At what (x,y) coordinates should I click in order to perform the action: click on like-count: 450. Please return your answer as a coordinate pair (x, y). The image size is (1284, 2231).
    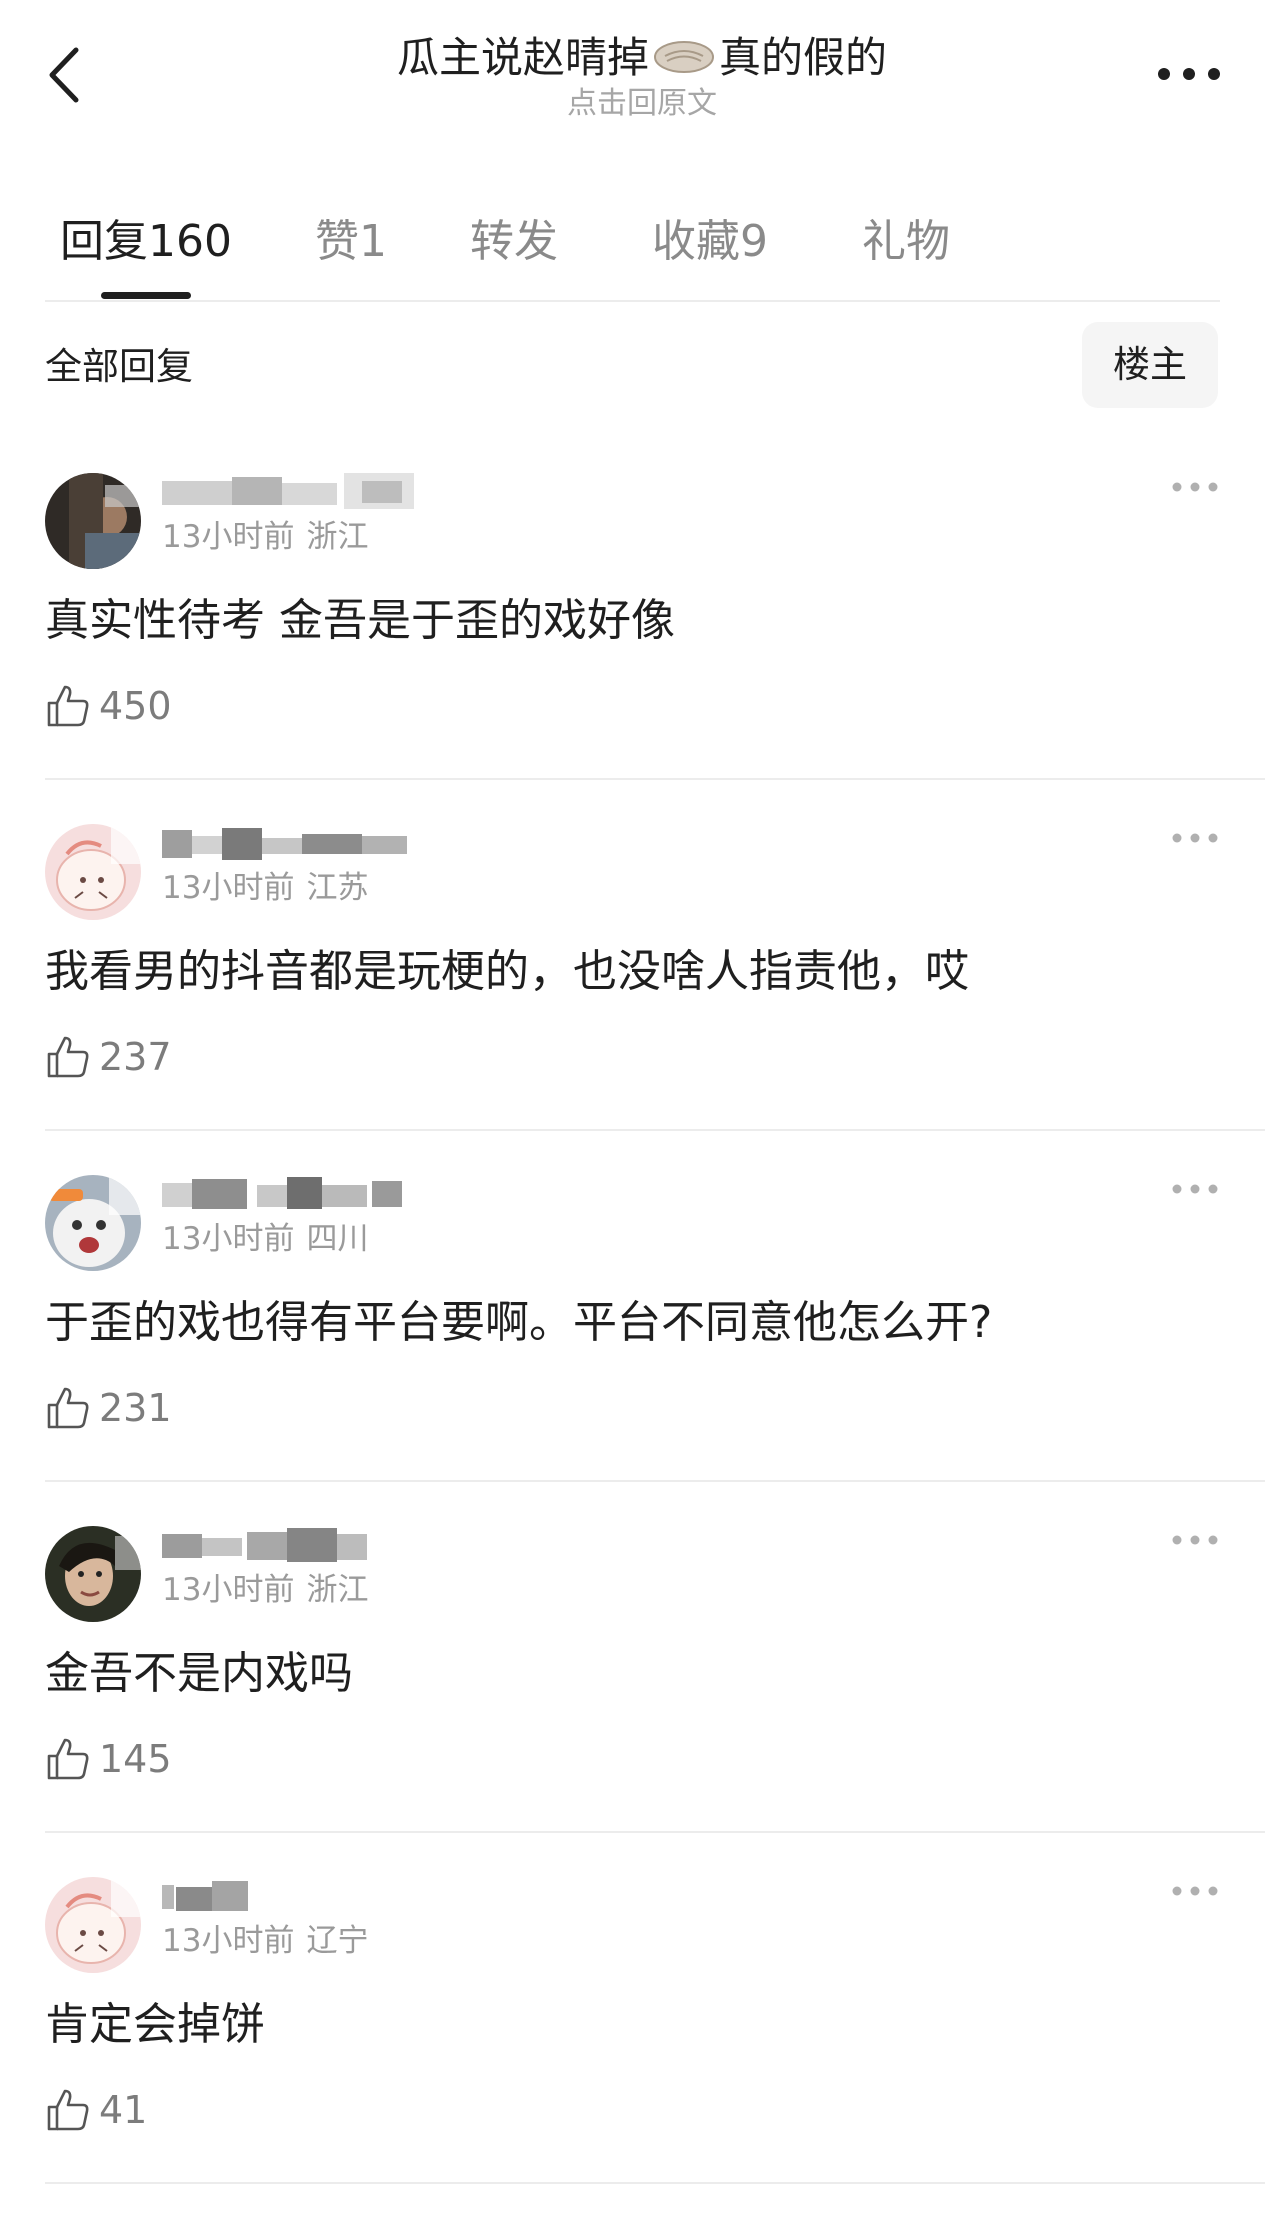
    Looking at the image, I should click on (135, 706).